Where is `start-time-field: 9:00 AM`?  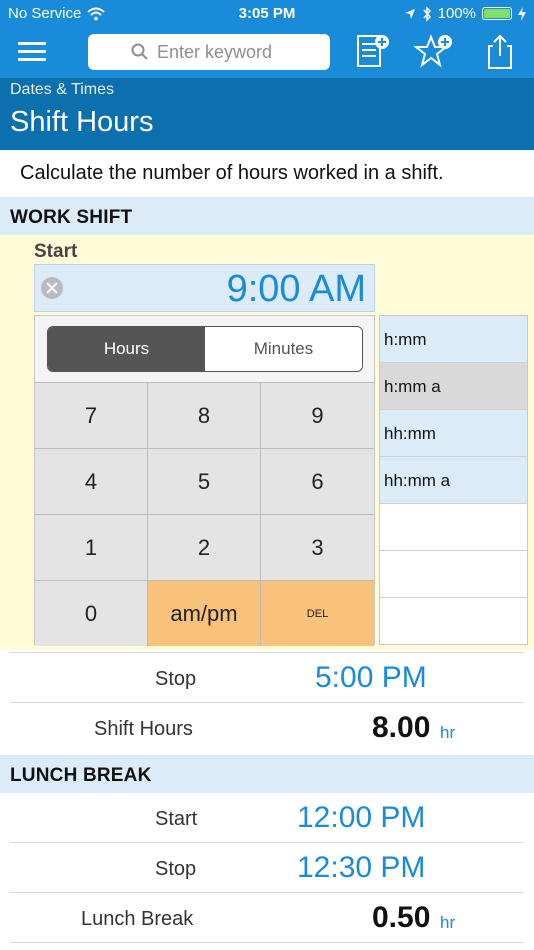
start-time-field: 9:00 AM is located at coordinates (204, 288).